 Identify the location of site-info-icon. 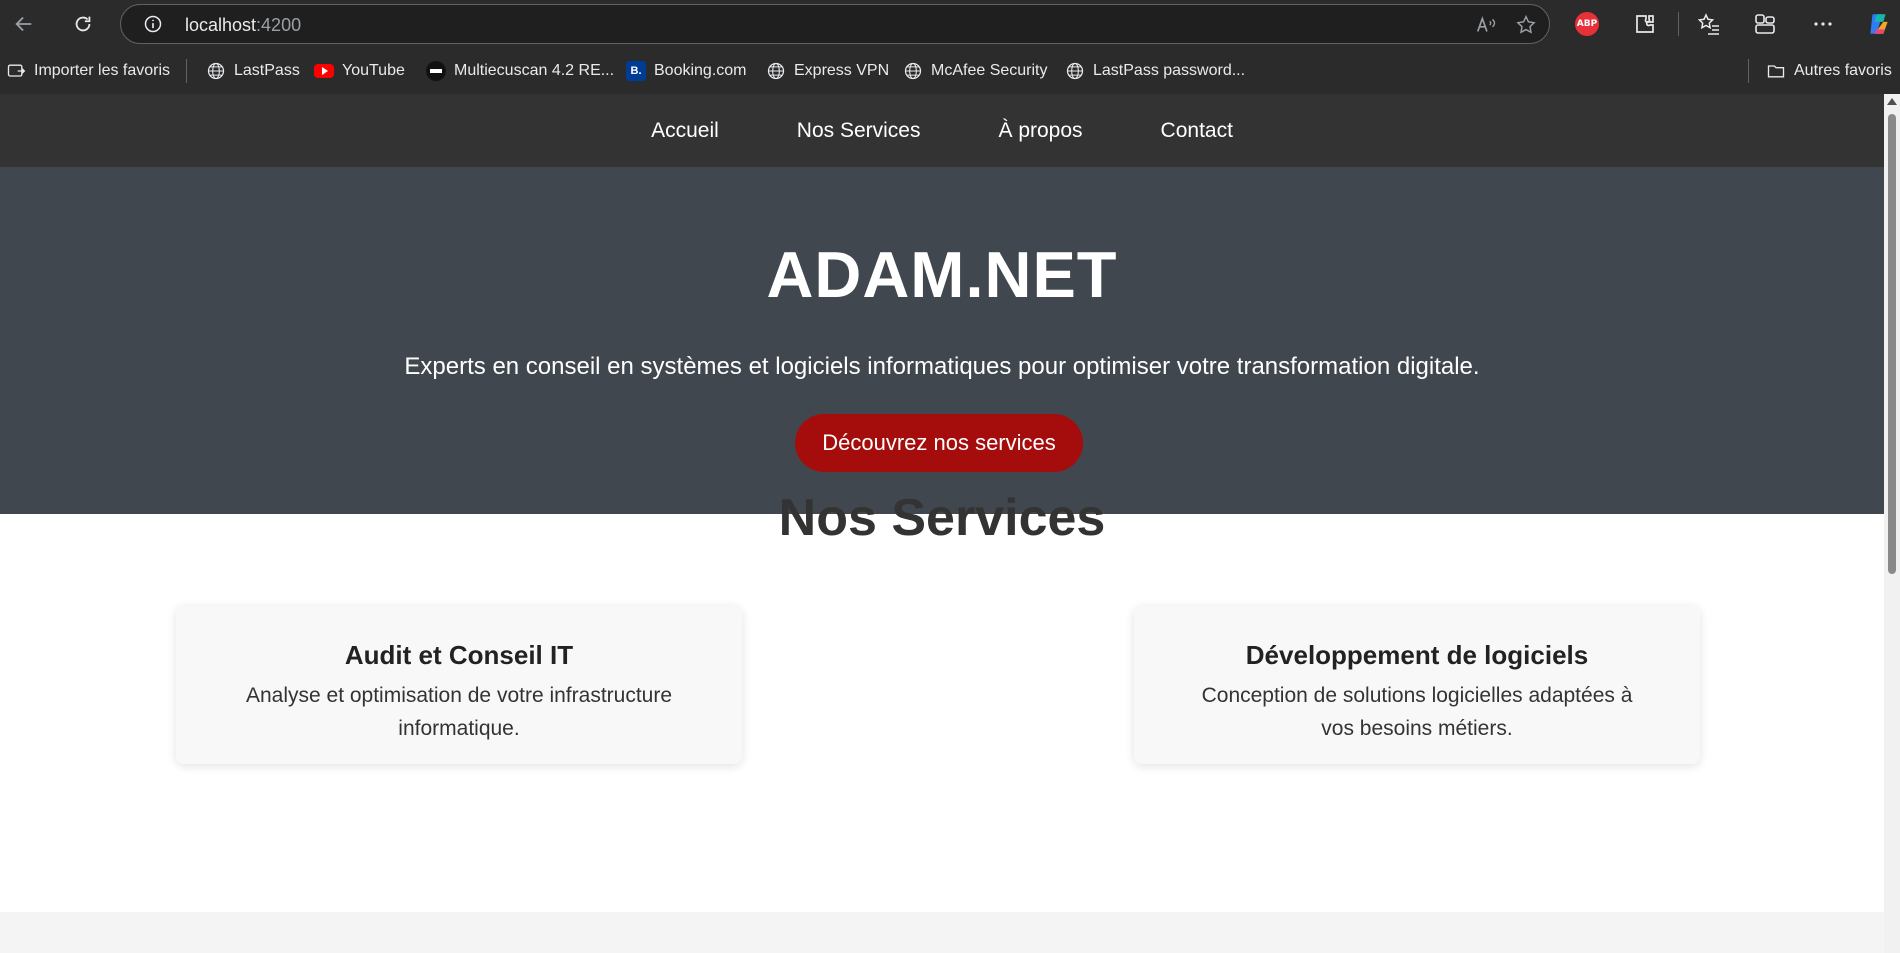
(153, 24).